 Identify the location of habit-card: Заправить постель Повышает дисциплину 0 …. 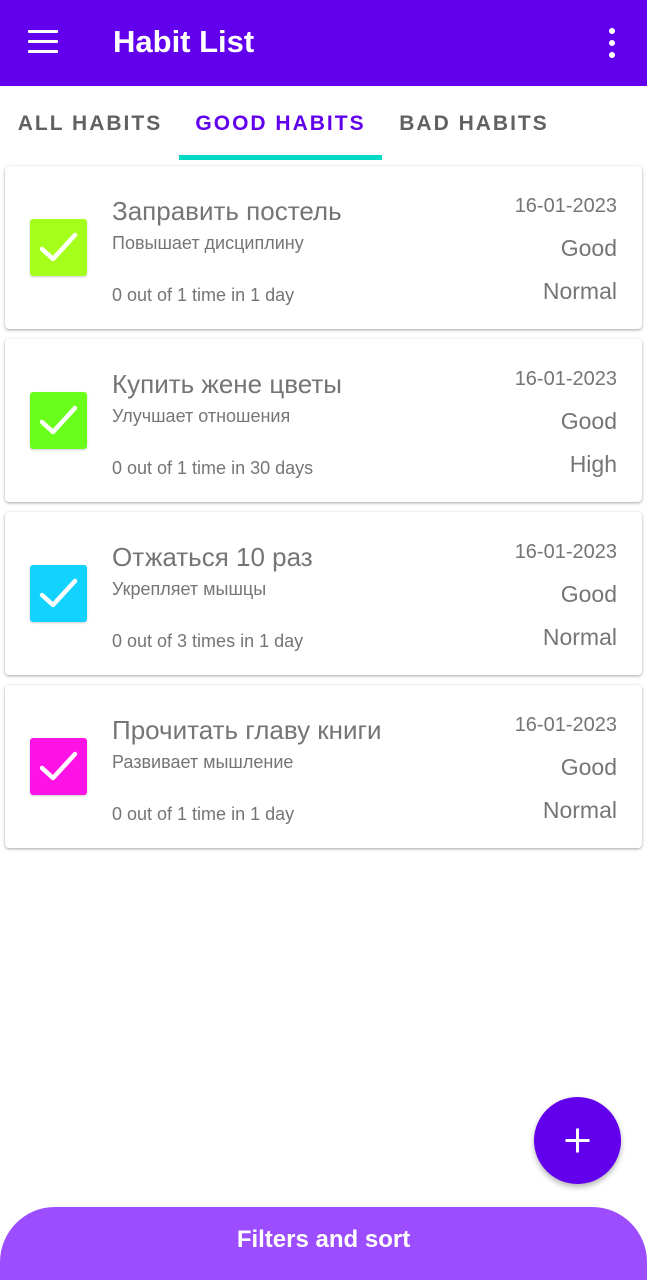
(323, 247).